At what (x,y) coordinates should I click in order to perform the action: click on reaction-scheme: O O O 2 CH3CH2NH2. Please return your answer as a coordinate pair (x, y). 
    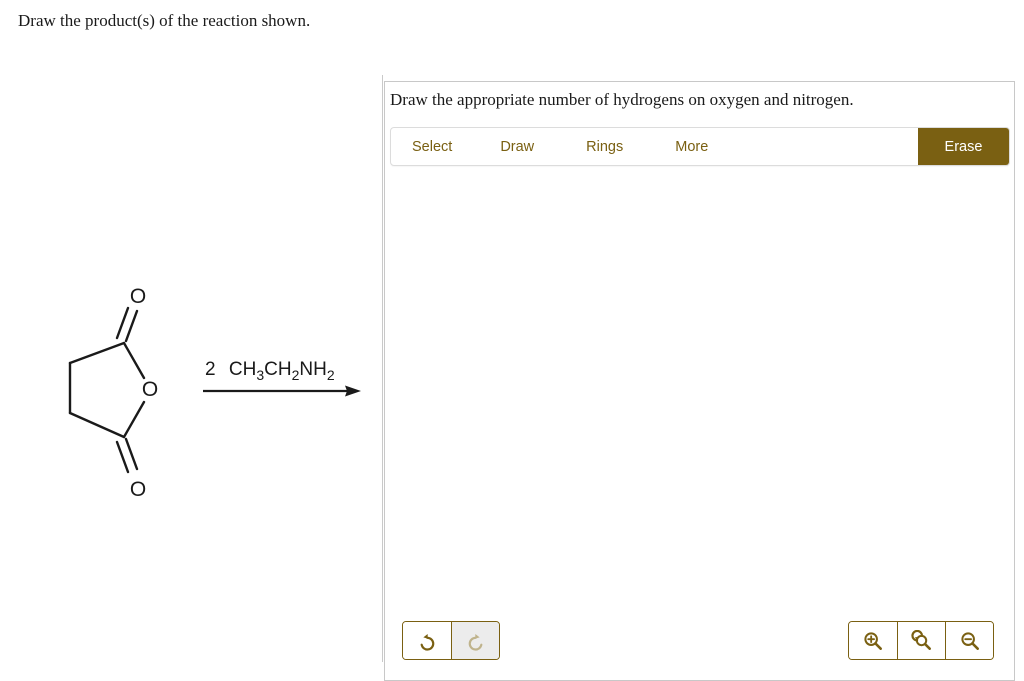
    Looking at the image, I should click on (190, 385).